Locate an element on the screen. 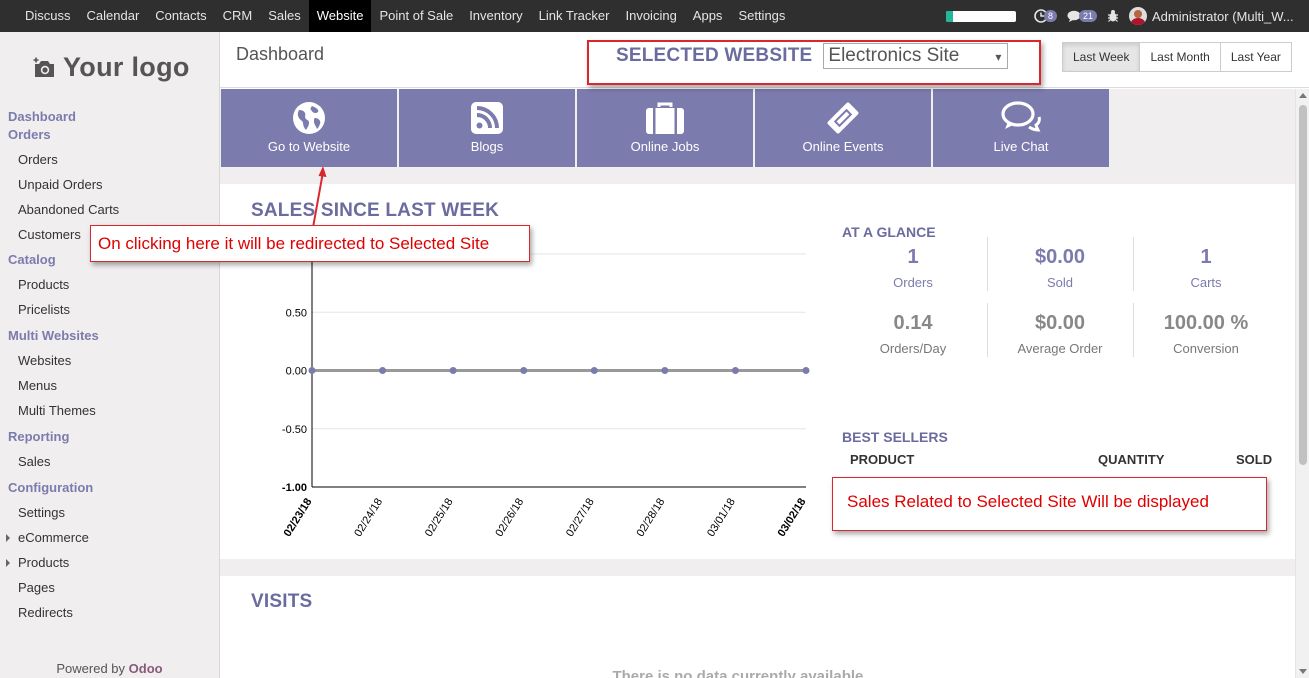  sidebar-item-config-products: Products is located at coordinates (109, 562).